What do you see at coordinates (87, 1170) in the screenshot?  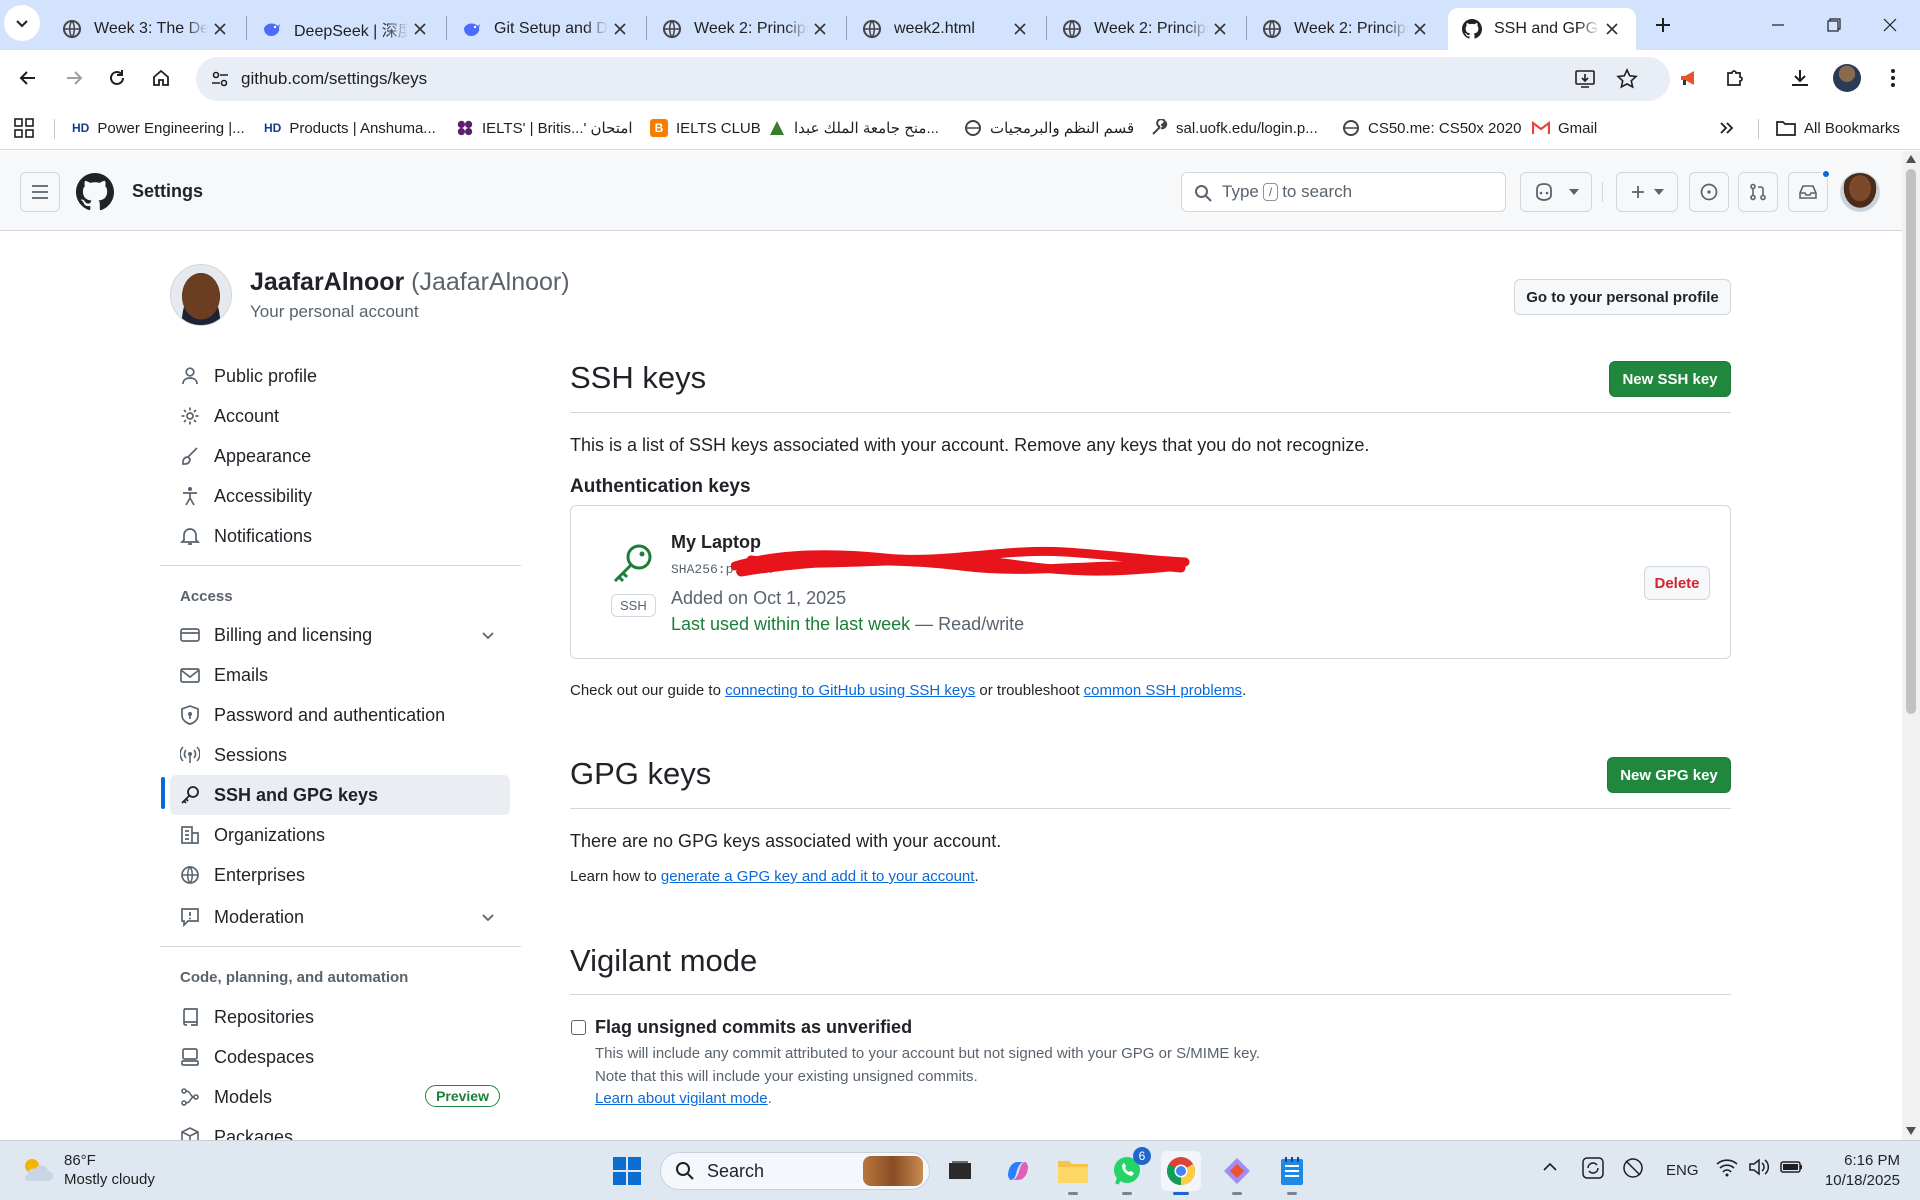 I see `weather-widget: 86°F Mostly cloudy` at bounding box center [87, 1170].